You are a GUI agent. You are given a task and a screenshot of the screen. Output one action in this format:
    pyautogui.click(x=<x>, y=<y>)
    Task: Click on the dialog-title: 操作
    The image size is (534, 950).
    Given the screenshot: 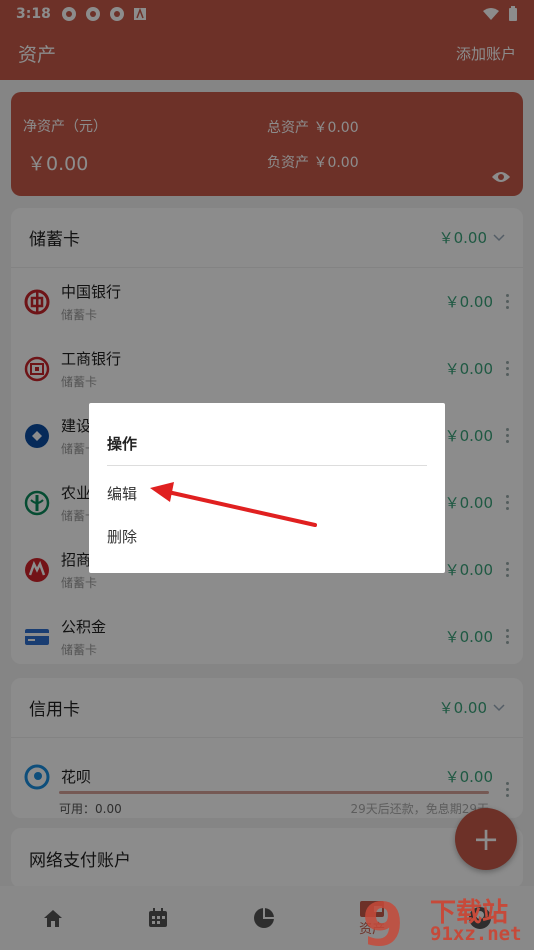 What is the action you would take?
    pyautogui.click(x=122, y=444)
    